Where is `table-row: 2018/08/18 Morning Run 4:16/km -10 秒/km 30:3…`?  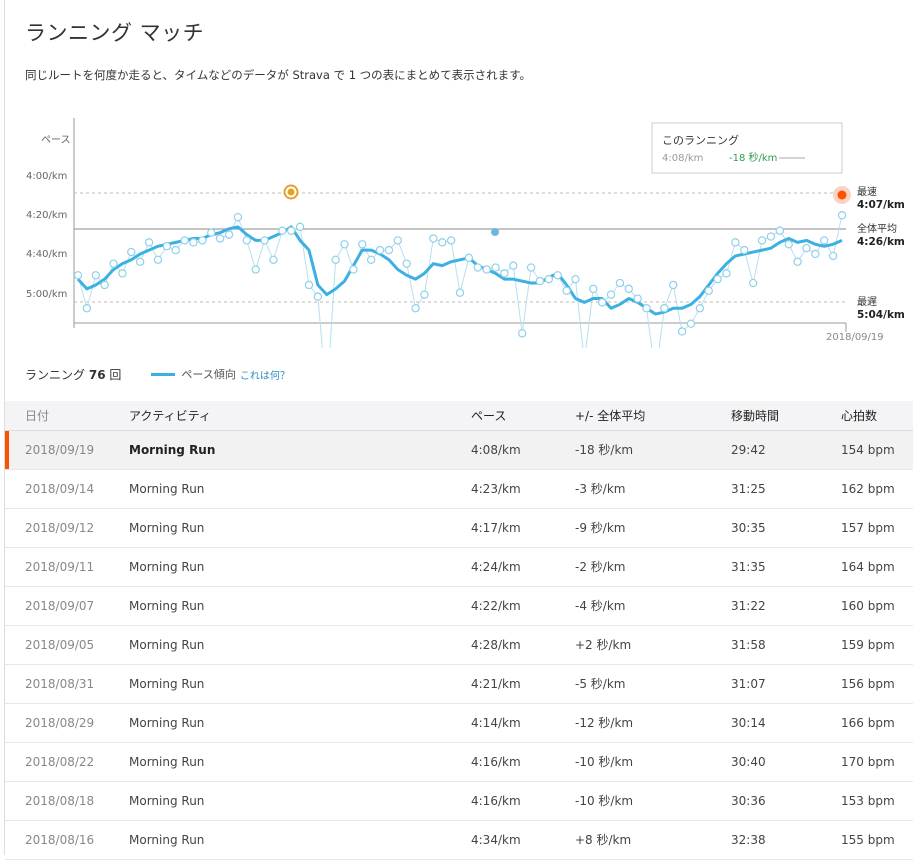
table-row: 2018/08/18 Morning Run 4:16/km -10 秒/km 30:3… is located at coordinates (459, 801).